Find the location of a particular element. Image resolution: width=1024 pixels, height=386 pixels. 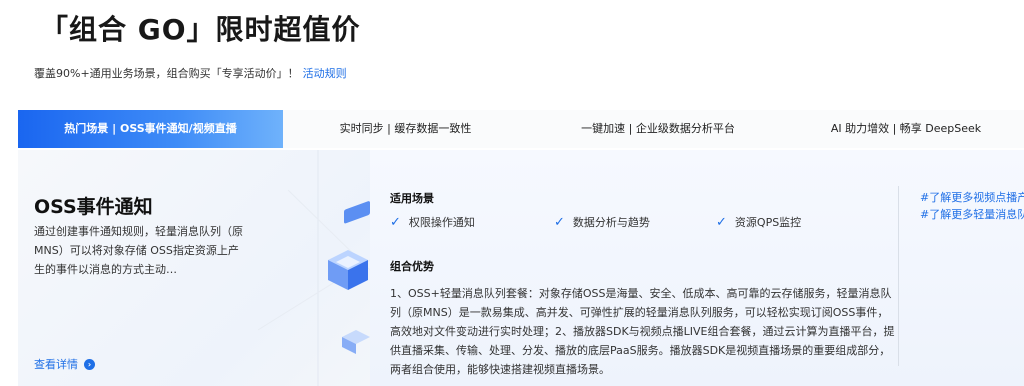

cloud-queue-illustration is located at coordinates (314, 268).